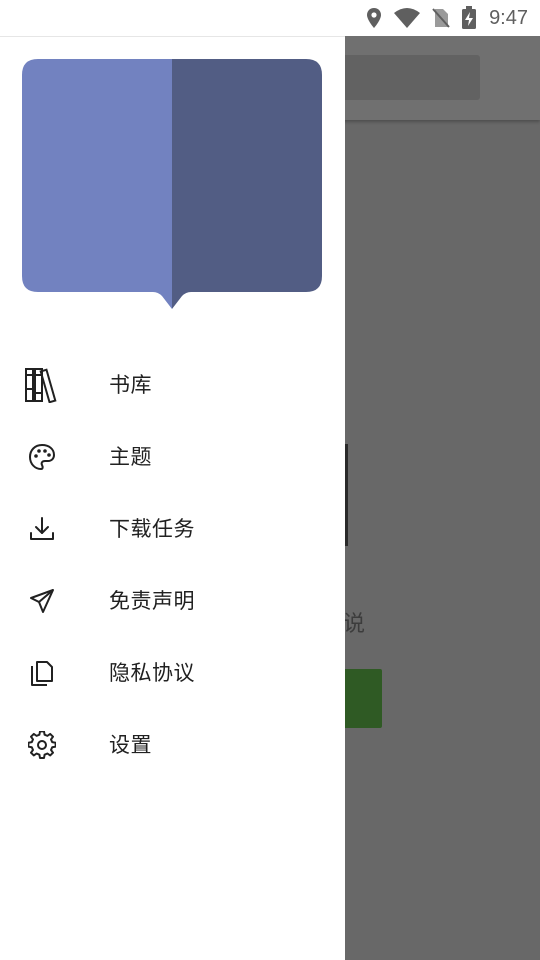  What do you see at coordinates (42, 529) in the screenshot?
I see `download-icon` at bounding box center [42, 529].